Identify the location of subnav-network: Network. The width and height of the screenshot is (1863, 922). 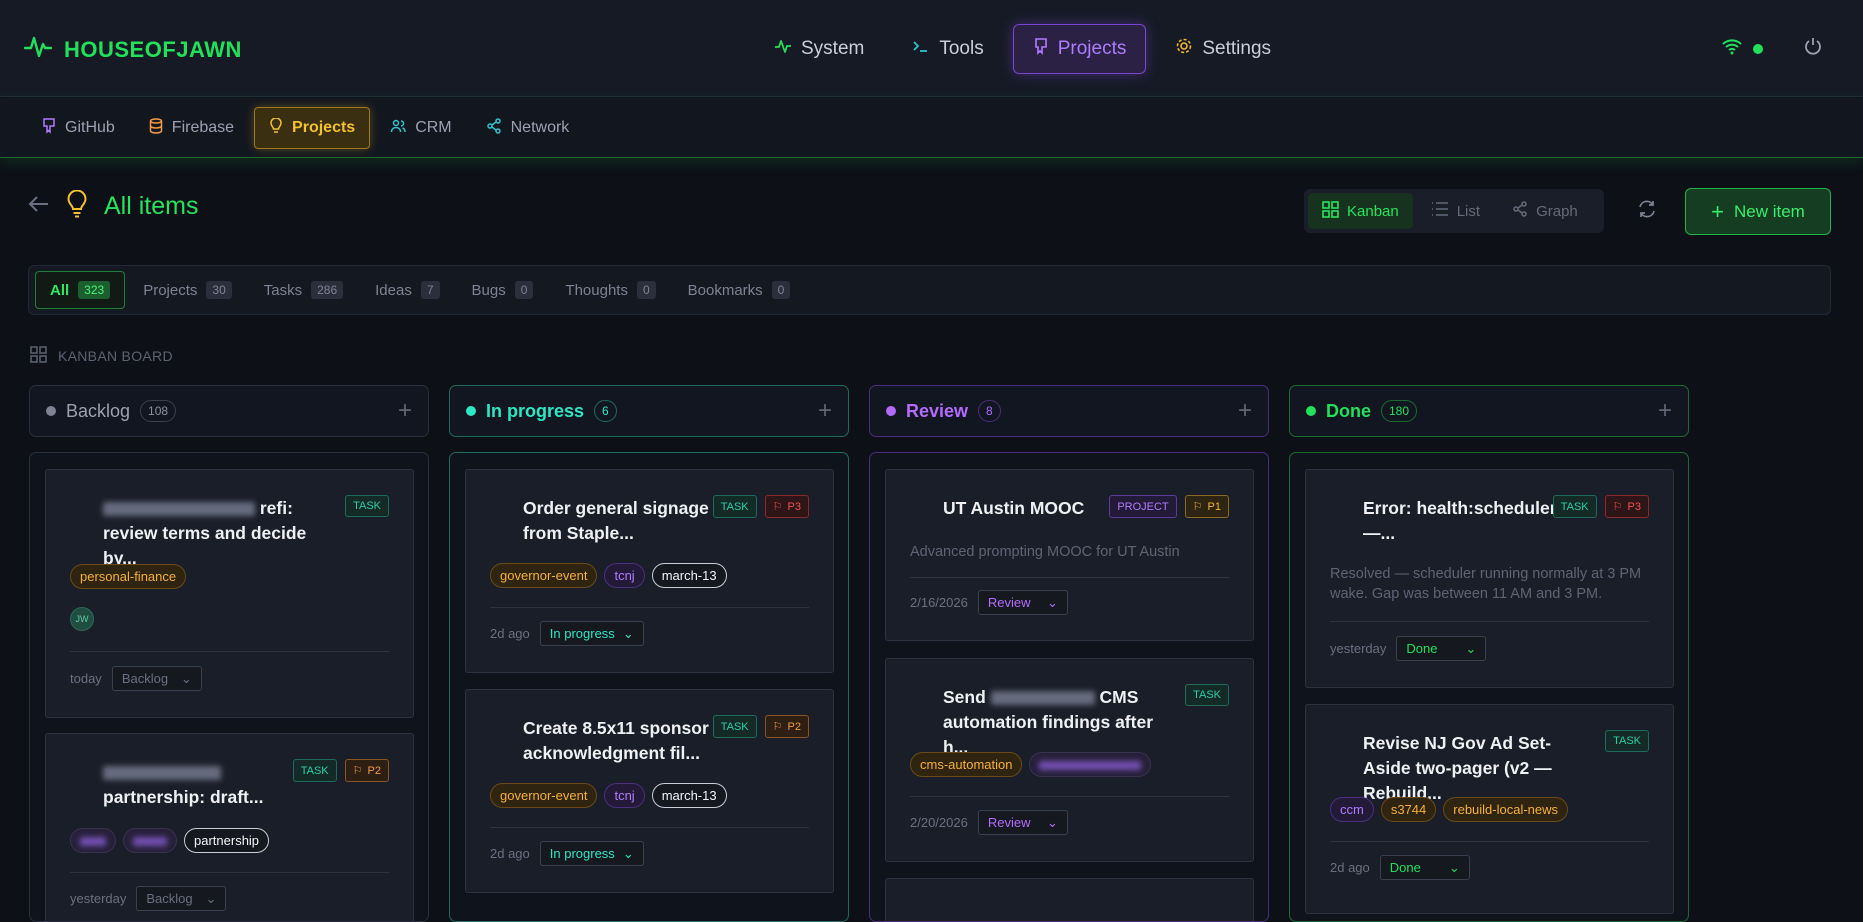
(528, 128).